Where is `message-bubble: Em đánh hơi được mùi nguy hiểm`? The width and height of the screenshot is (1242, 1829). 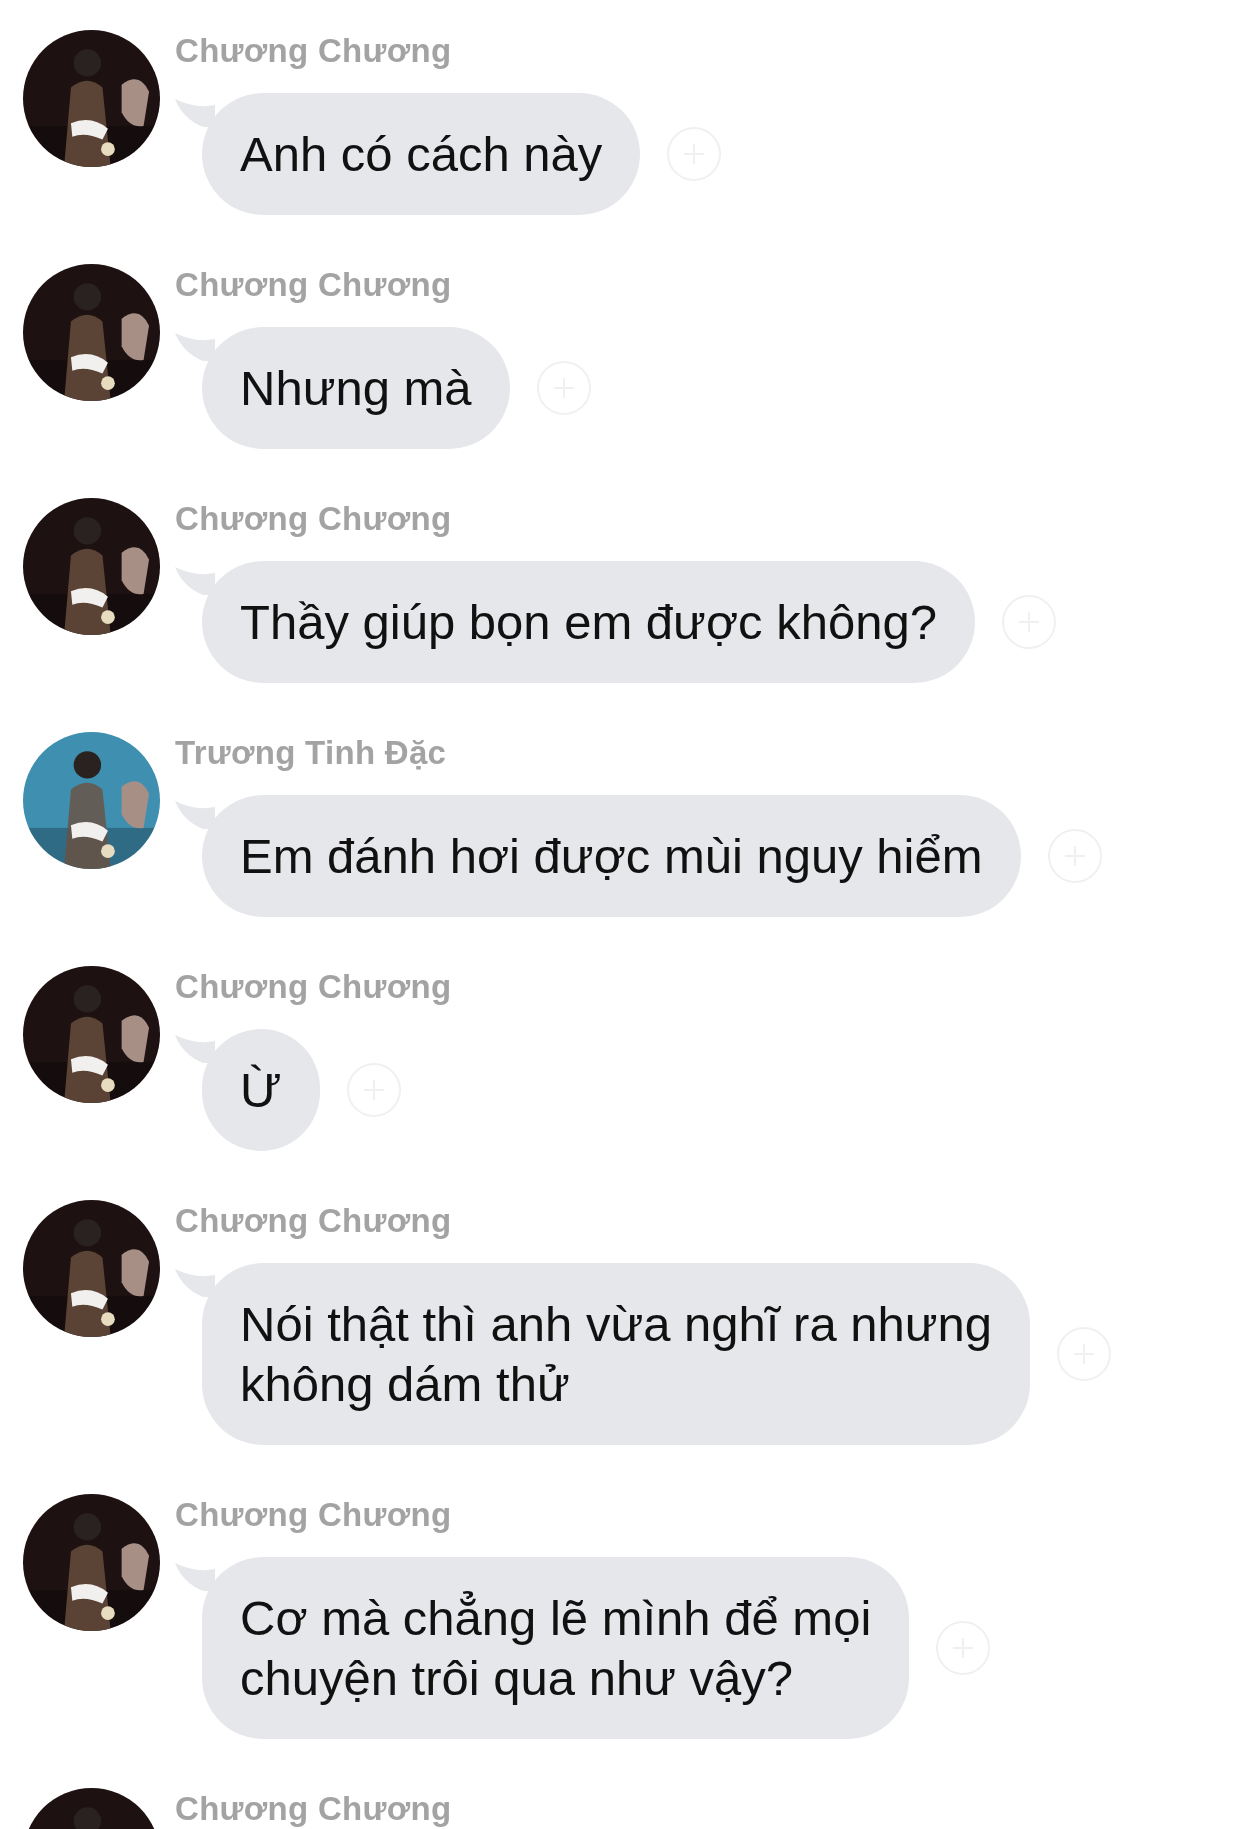
message-bubble: Em đánh hơi được mùi nguy hiểm is located at coordinates (611, 856).